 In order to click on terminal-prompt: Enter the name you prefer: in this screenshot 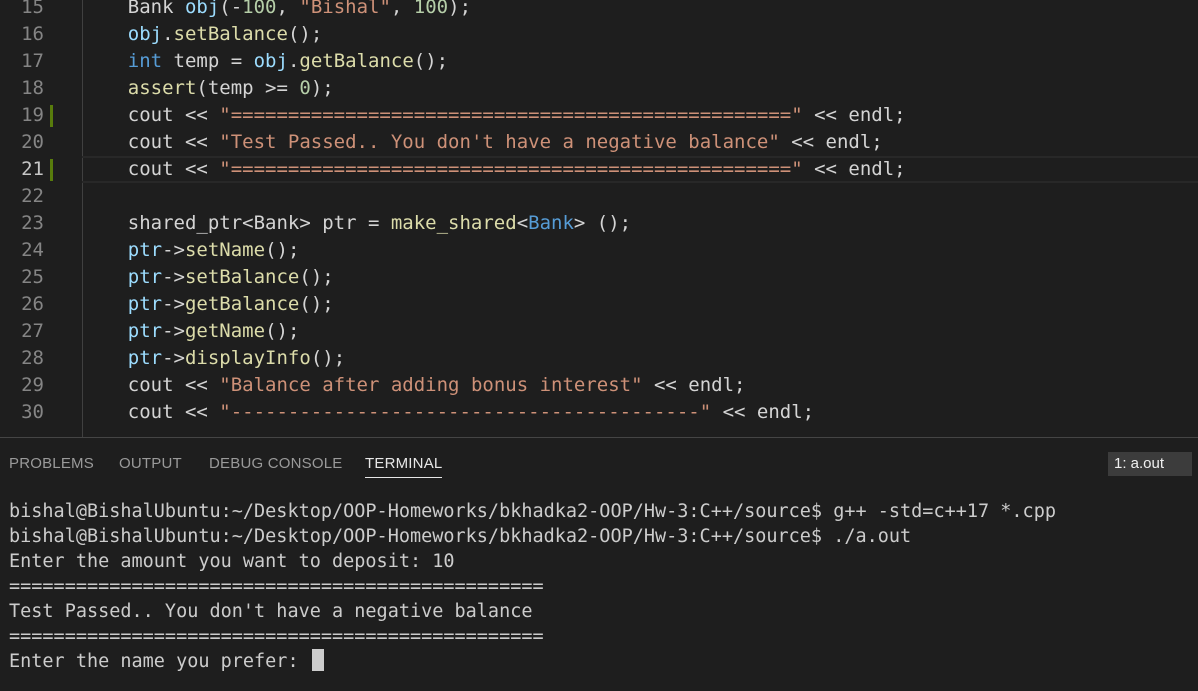, I will do `click(159, 661)`.